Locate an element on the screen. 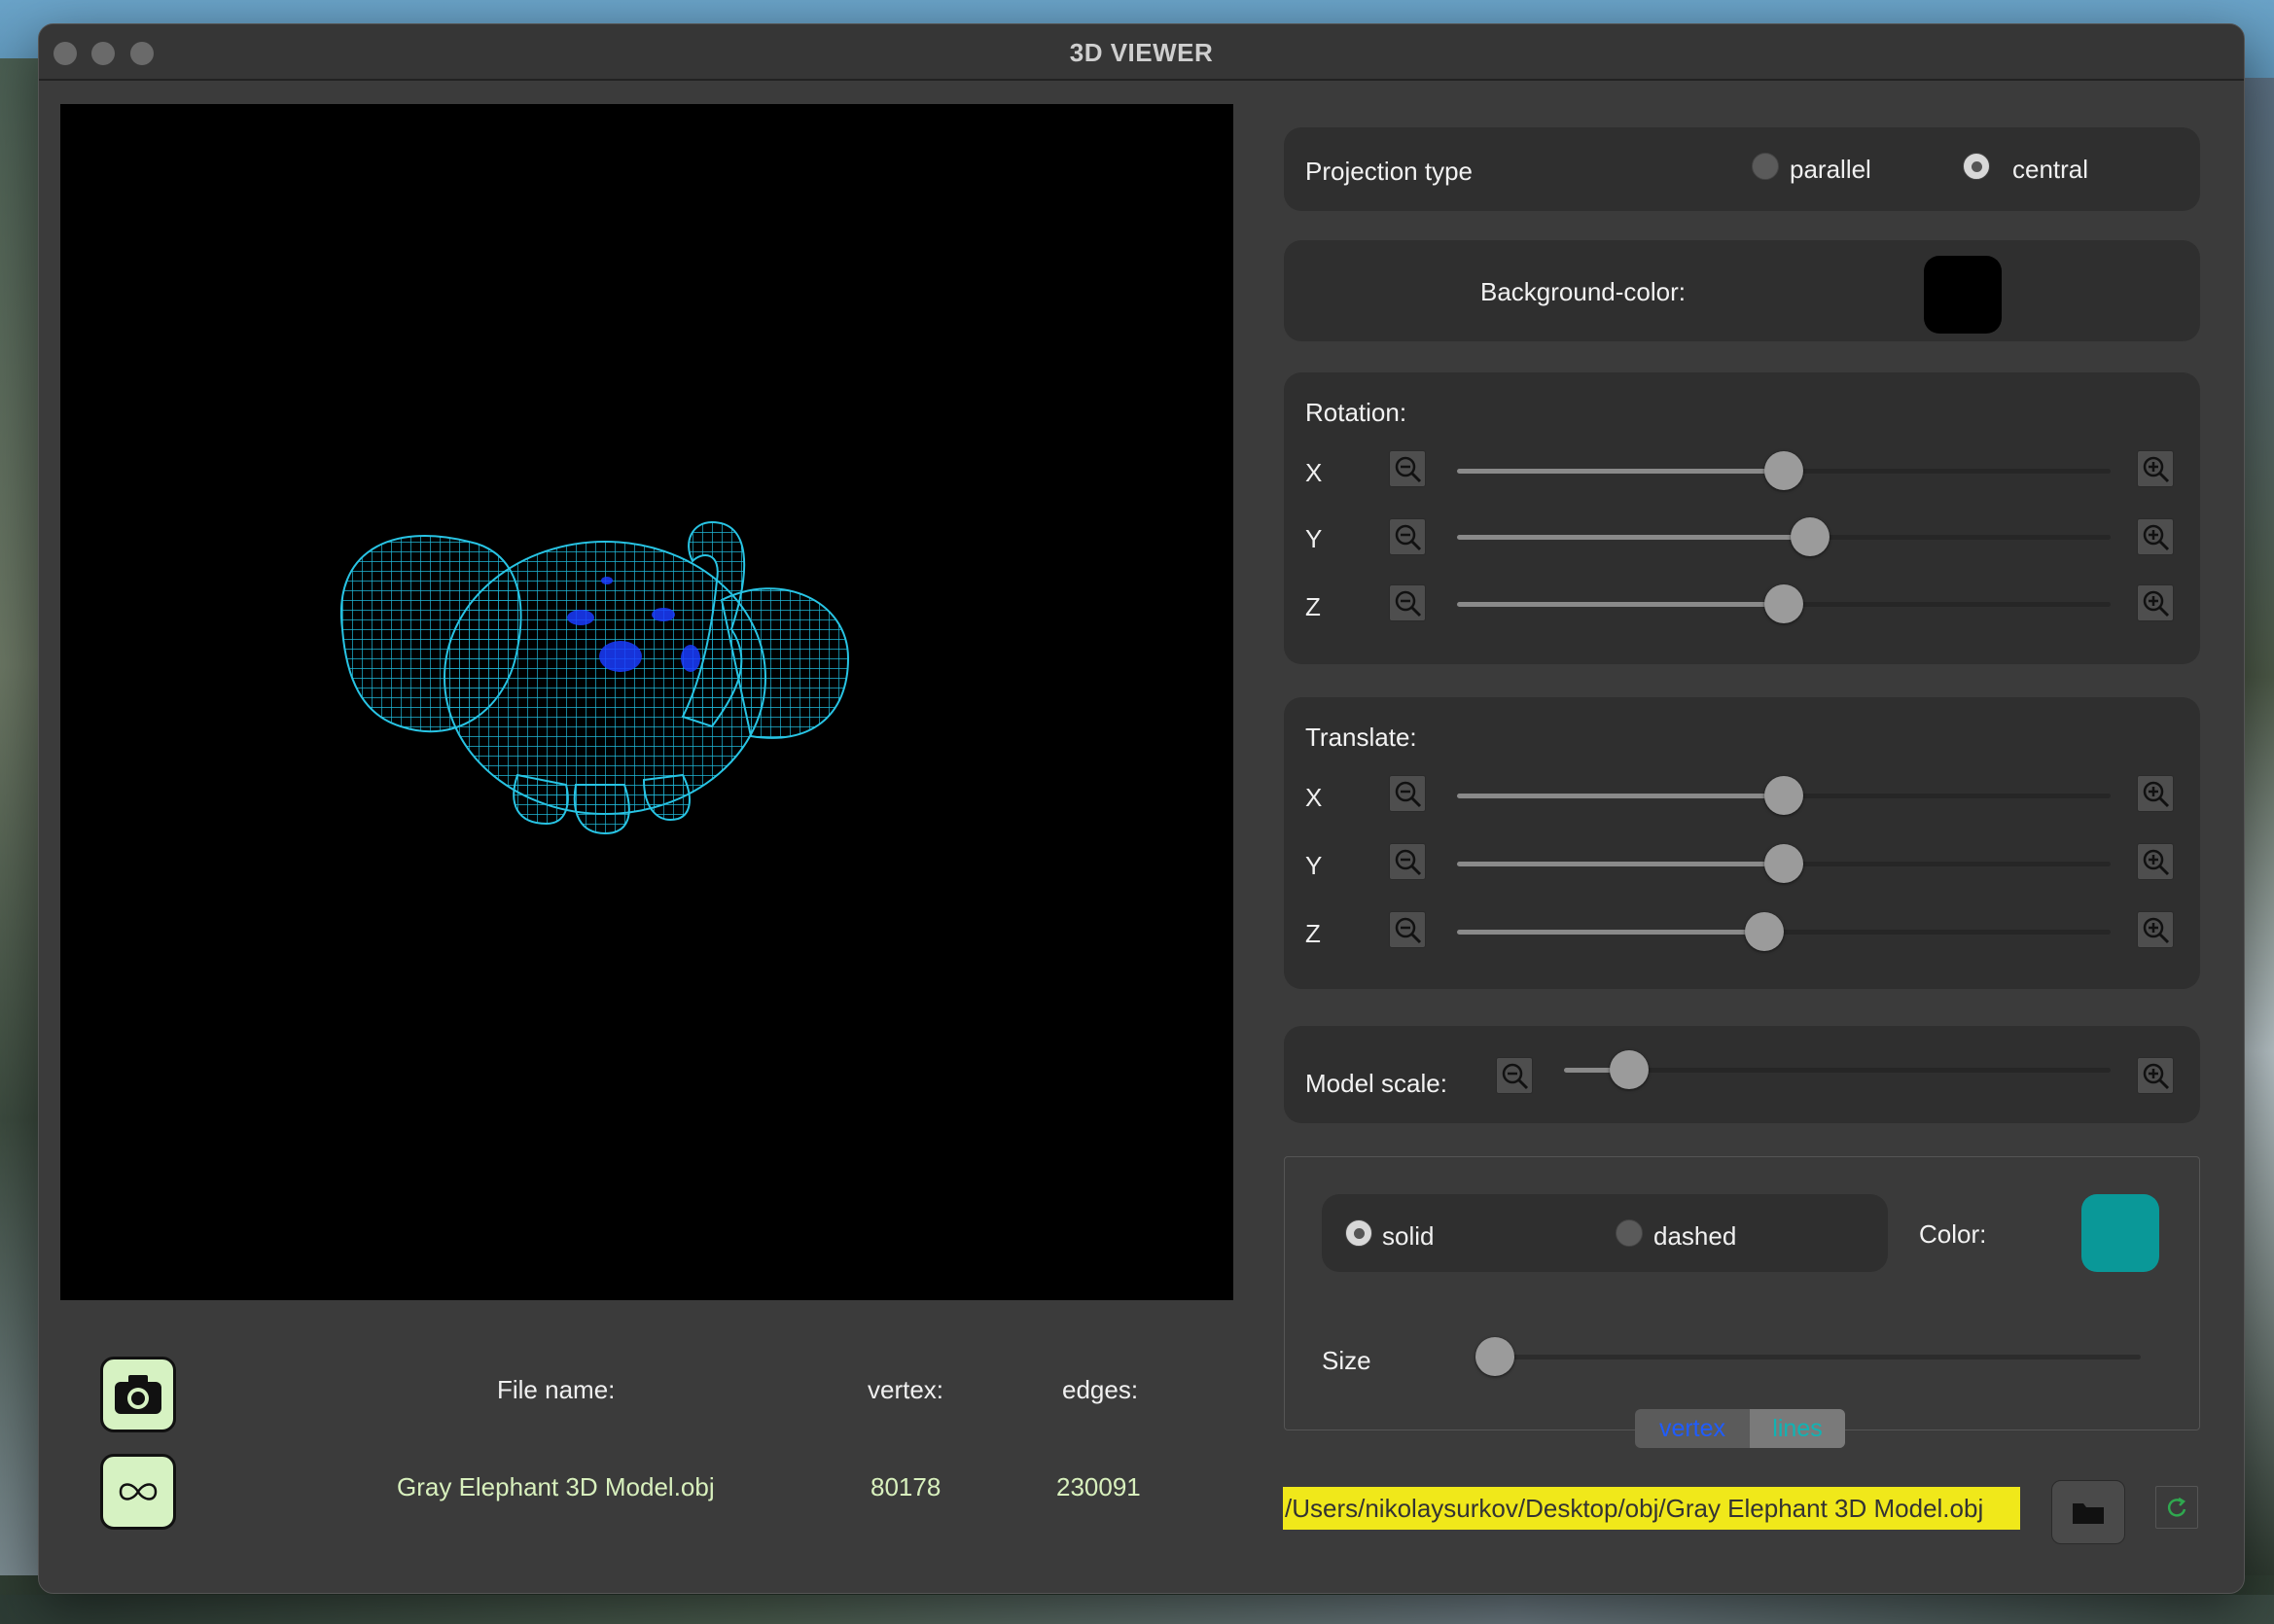 This screenshot has width=2274, height=1624. vertex-count-value: 80178 is located at coordinates (906, 1486).